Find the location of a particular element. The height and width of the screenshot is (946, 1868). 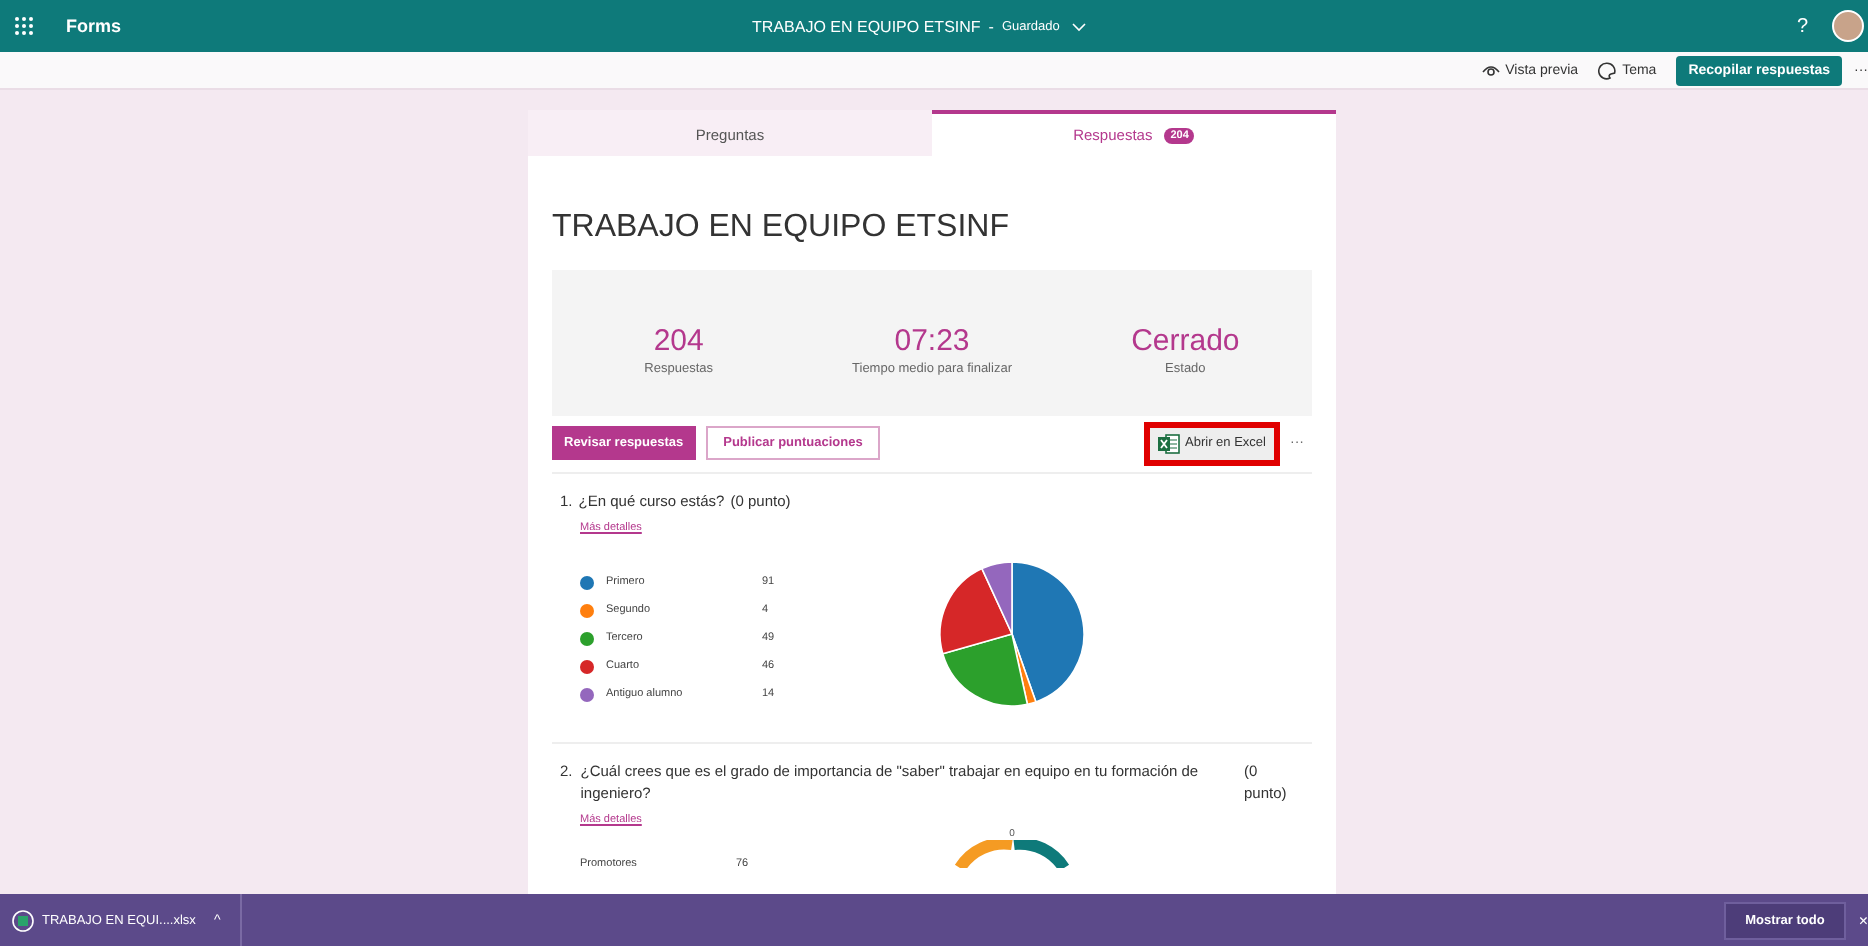

app-name: Forms is located at coordinates (94, 26).